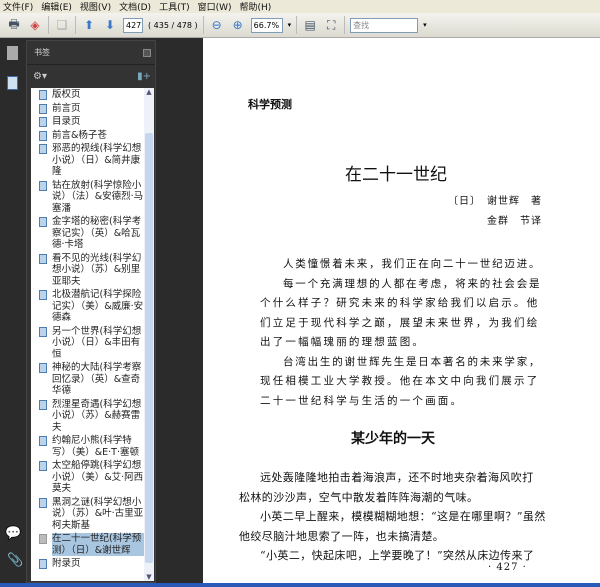  Describe the element at coordinates (98, 544) in the screenshot. I see `bookmark-label: 在二十一世纪(科学预测）（日）&谢世辉` at that location.